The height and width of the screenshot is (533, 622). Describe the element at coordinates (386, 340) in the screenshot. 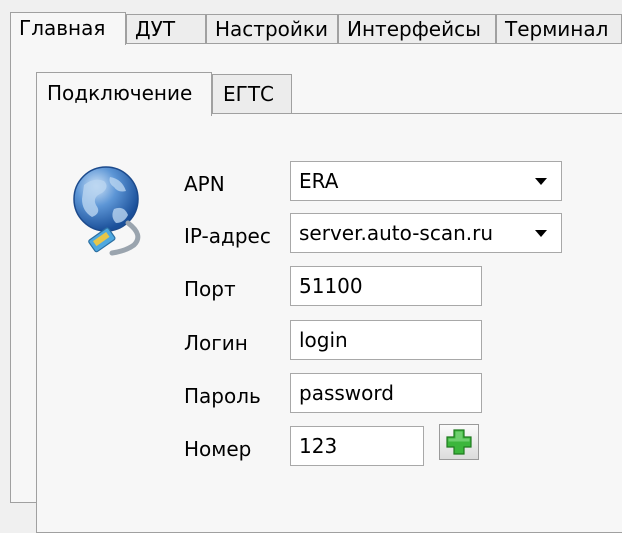

I see `login-field: login` at that location.